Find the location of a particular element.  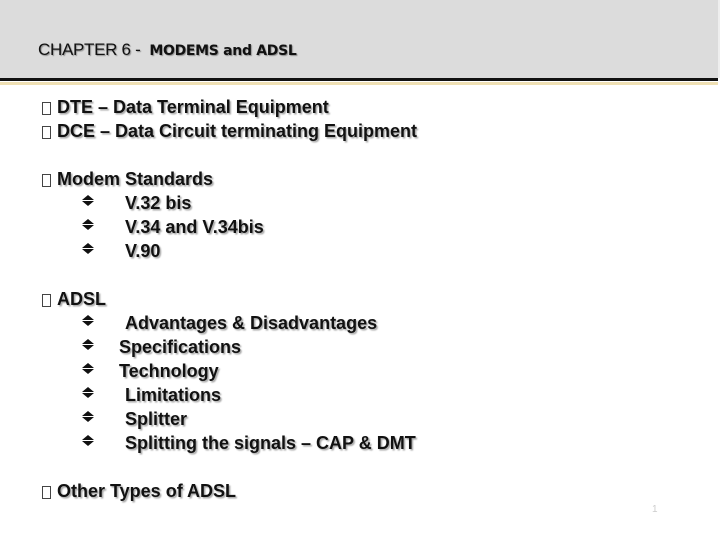

sub-bullet-text: Technology is located at coordinates (169, 370).